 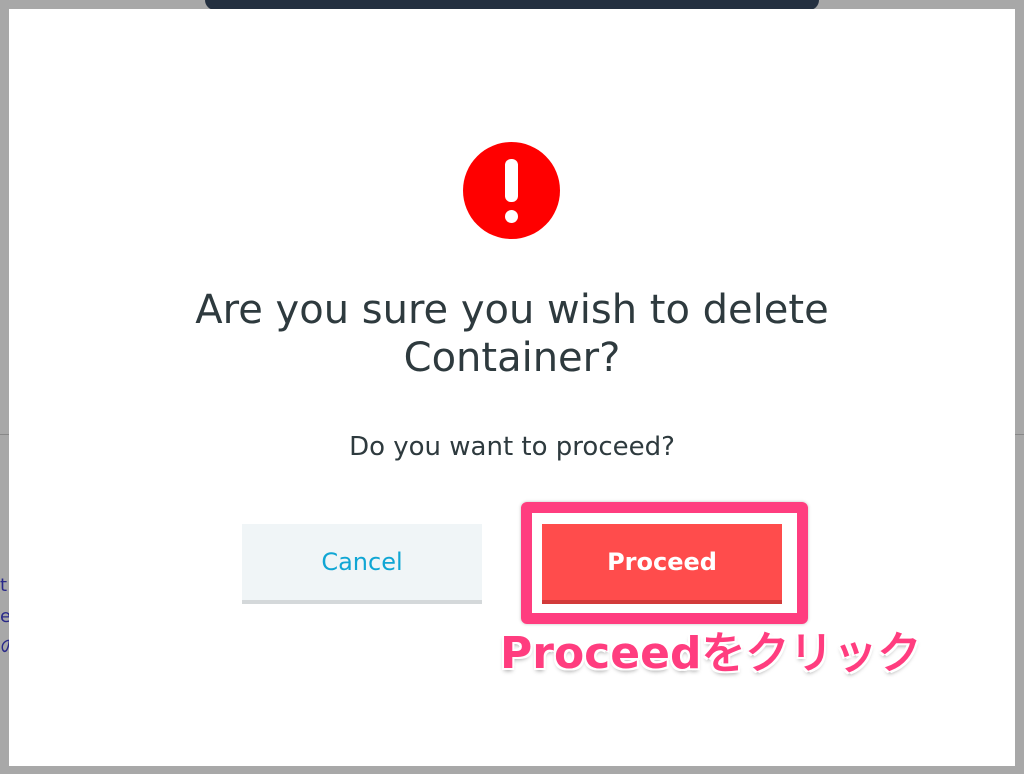 I want to click on exclamation-circle-icon, so click(x=511, y=190).